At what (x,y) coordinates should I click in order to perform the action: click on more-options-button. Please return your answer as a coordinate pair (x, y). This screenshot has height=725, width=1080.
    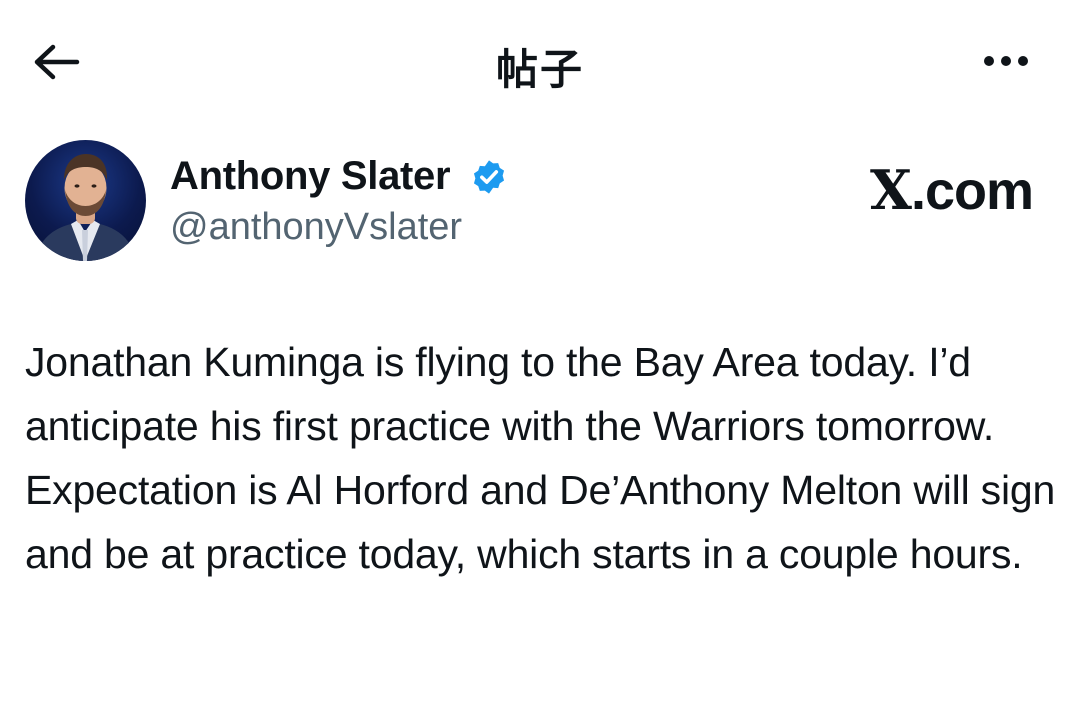
    Looking at the image, I should click on (1006, 61).